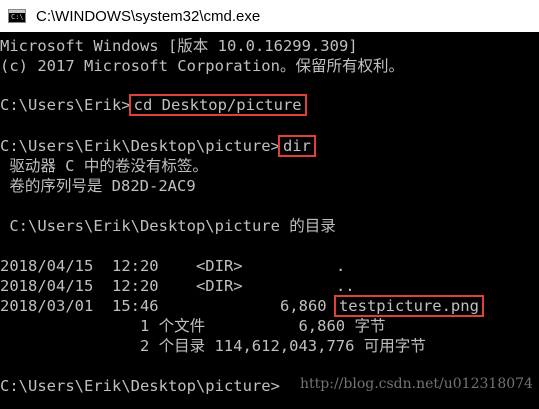 The width and height of the screenshot is (539, 409). I want to click on volume-label-line: 驱动器 C 中的卷没有标签。, so click(104, 166).